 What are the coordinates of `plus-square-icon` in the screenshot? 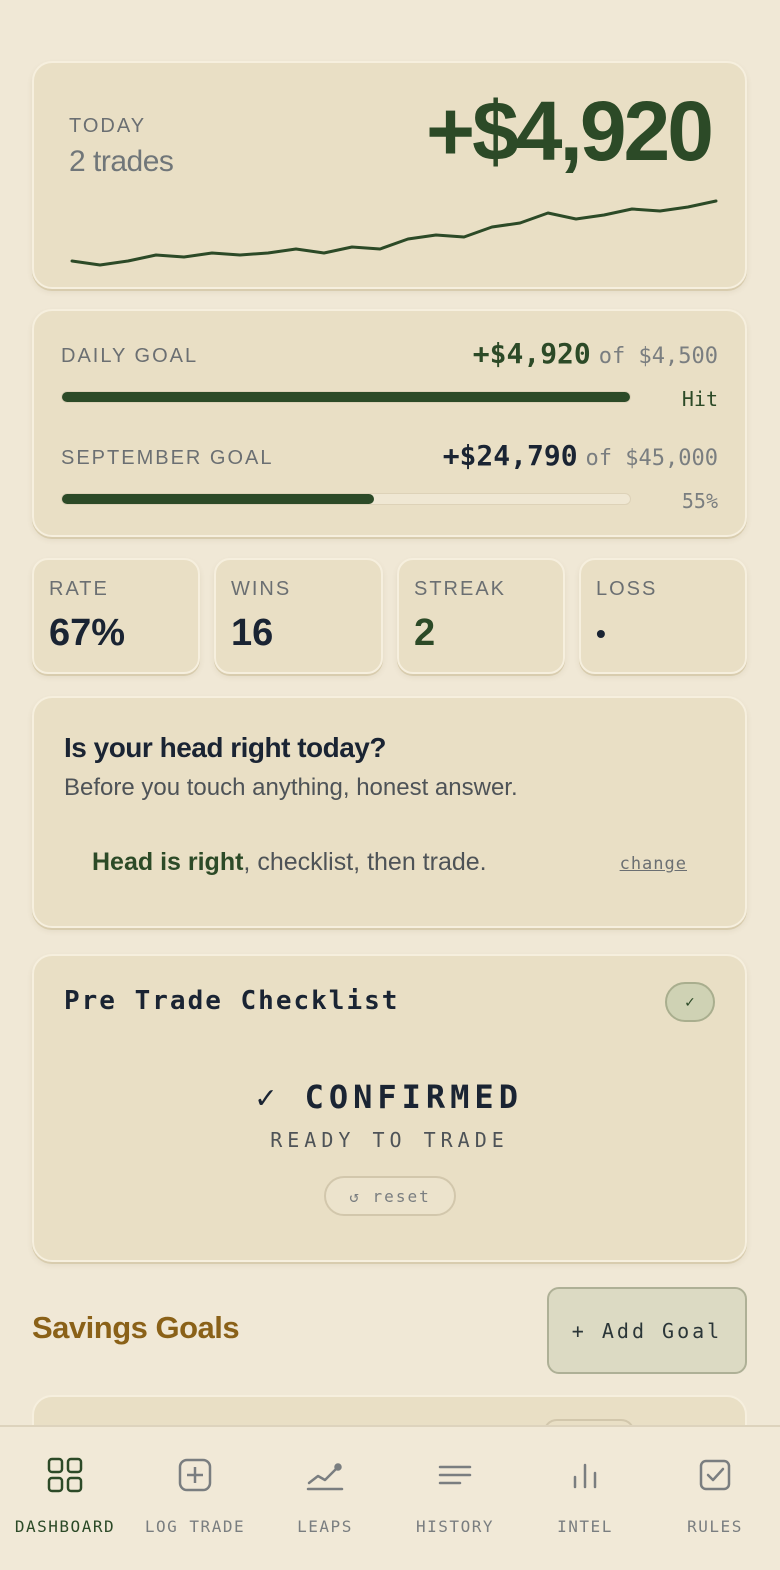 It's located at (195, 1475).